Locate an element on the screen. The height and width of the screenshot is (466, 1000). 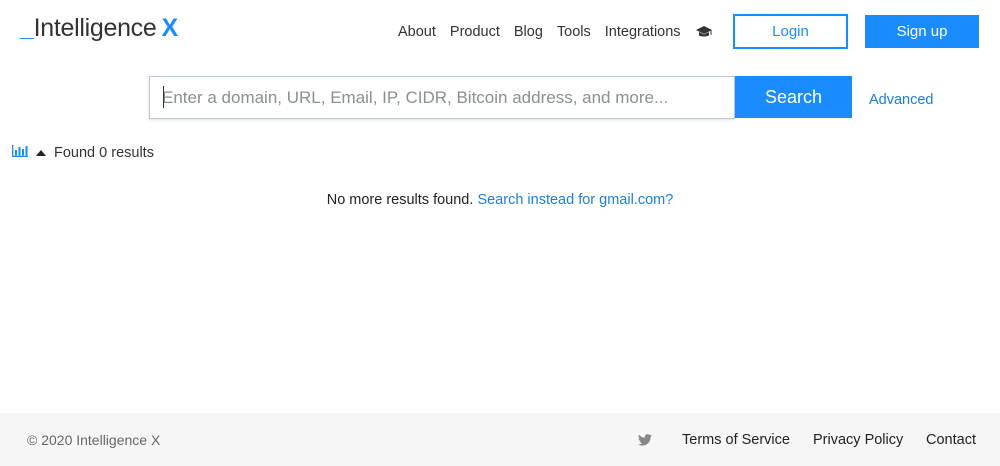
graduation-cap-icon is located at coordinates (704, 32).